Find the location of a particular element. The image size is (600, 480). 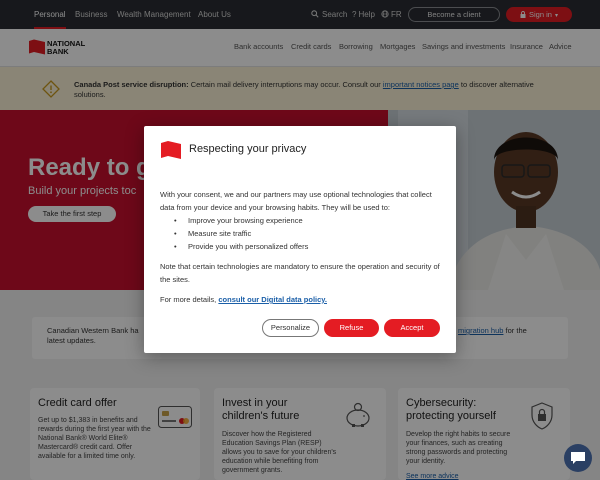

list-item: Measure site traffic is located at coordinates (309, 233).